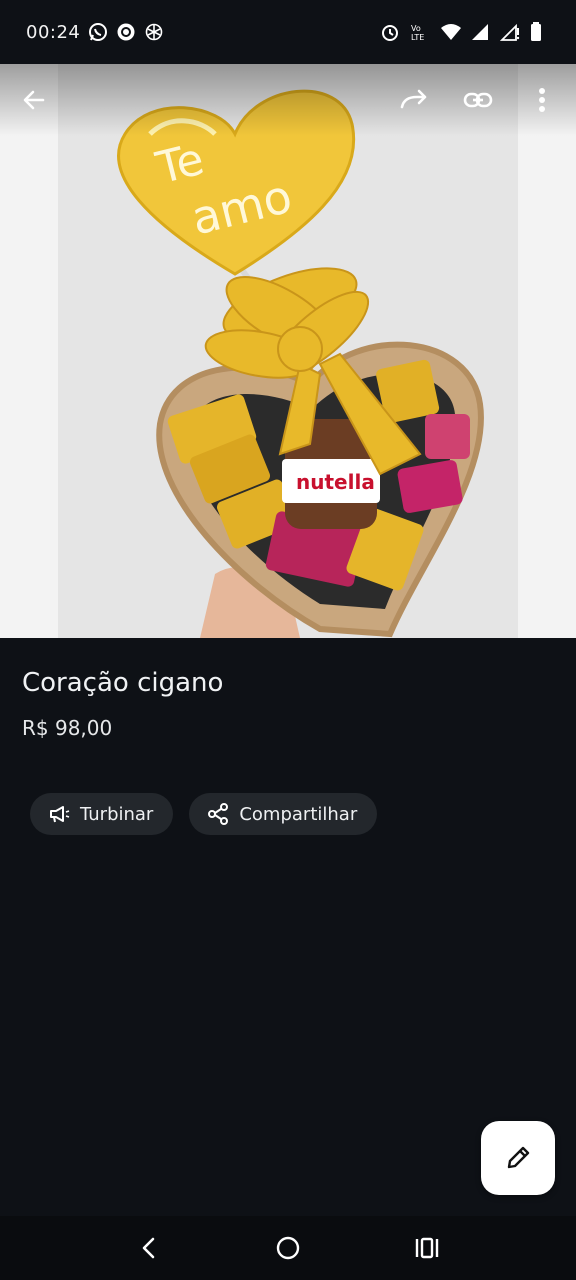 The width and height of the screenshot is (576, 1280). What do you see at coordinates (218, 814) in the screenshot?
I see `share-icon` at bounding box center [218, 814].